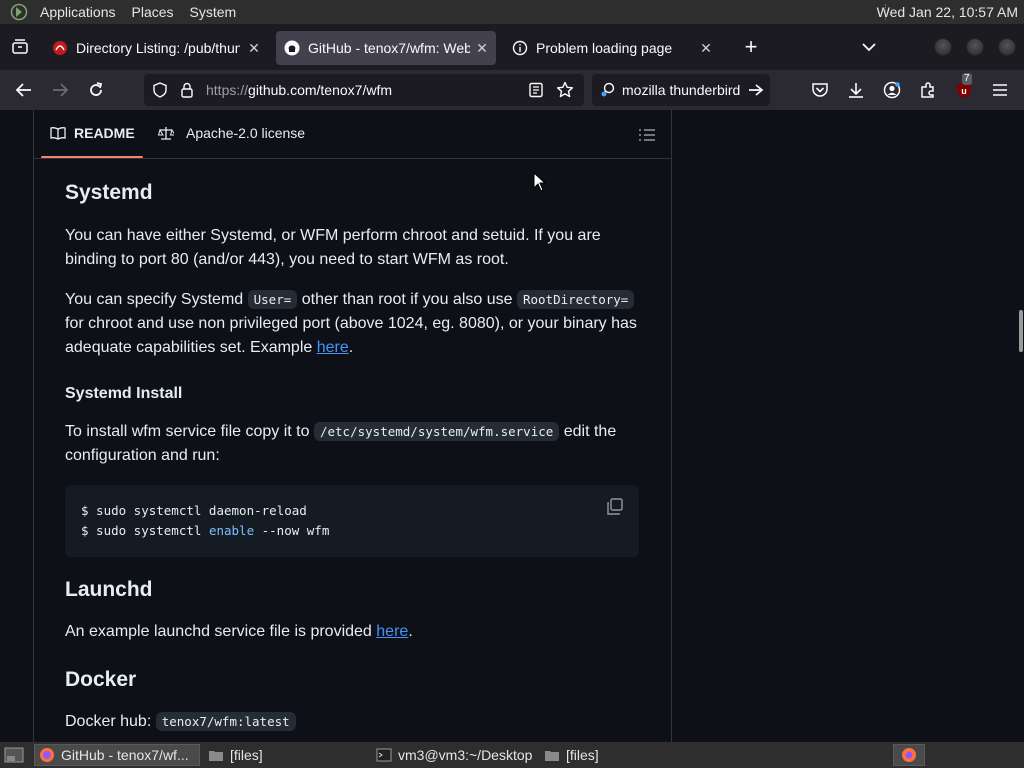 This screenshot has height=768, width=1024. Describe the element at coordinates (608, 89) in the screenshot. I see `search-engine-icon` at that location.